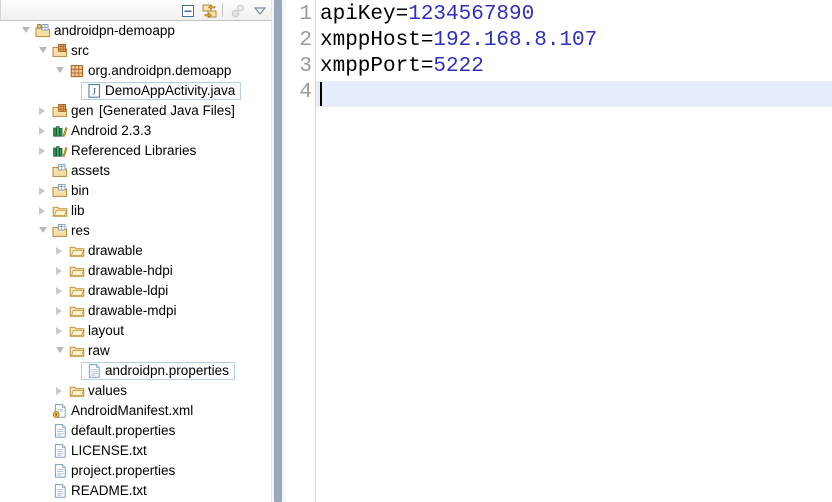  What do you see at coordinates (128, 290) in the screenshot?
I see `tree-row-label: drawable-ldpi` at bounding box center [128, 290].